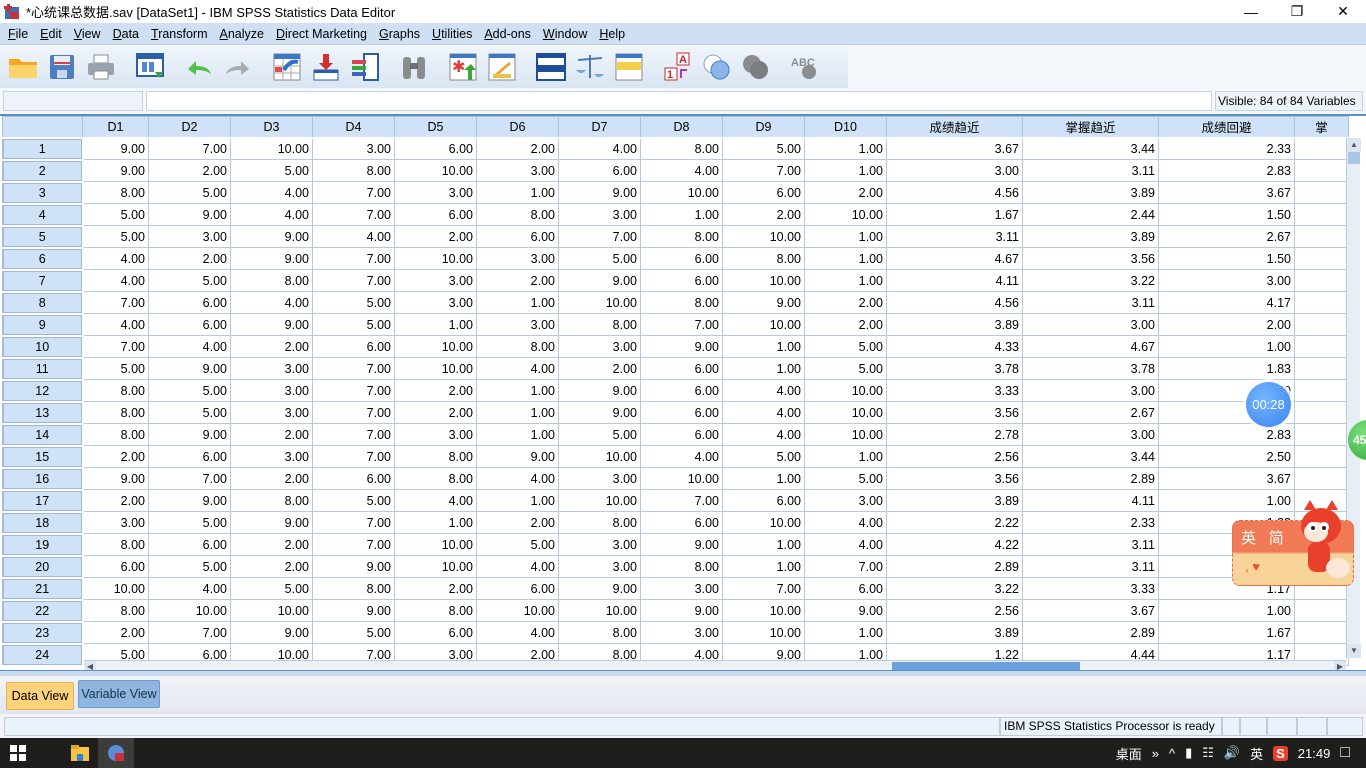 Image resolution: width=1366 pixels, height=768 pixels. Describe the element at coordinates (43, 588) in the screenshot. I see `row-number: 21` at that location.